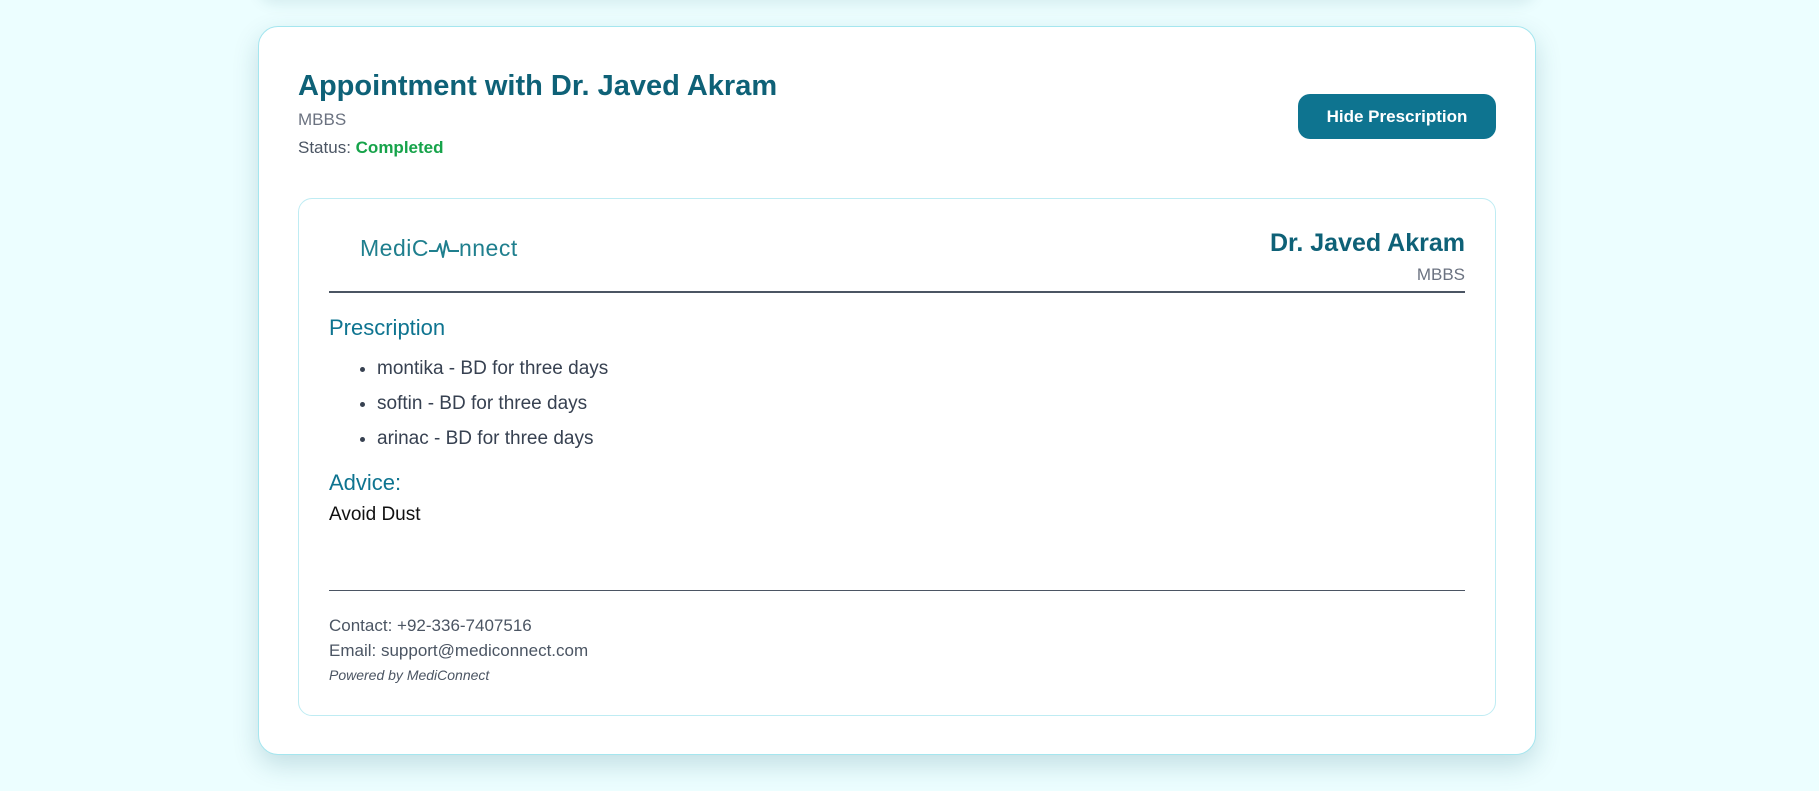  Describe the element at coordinates (443, 248) in the screenshot. I see `heartbeat-icon` at that location.